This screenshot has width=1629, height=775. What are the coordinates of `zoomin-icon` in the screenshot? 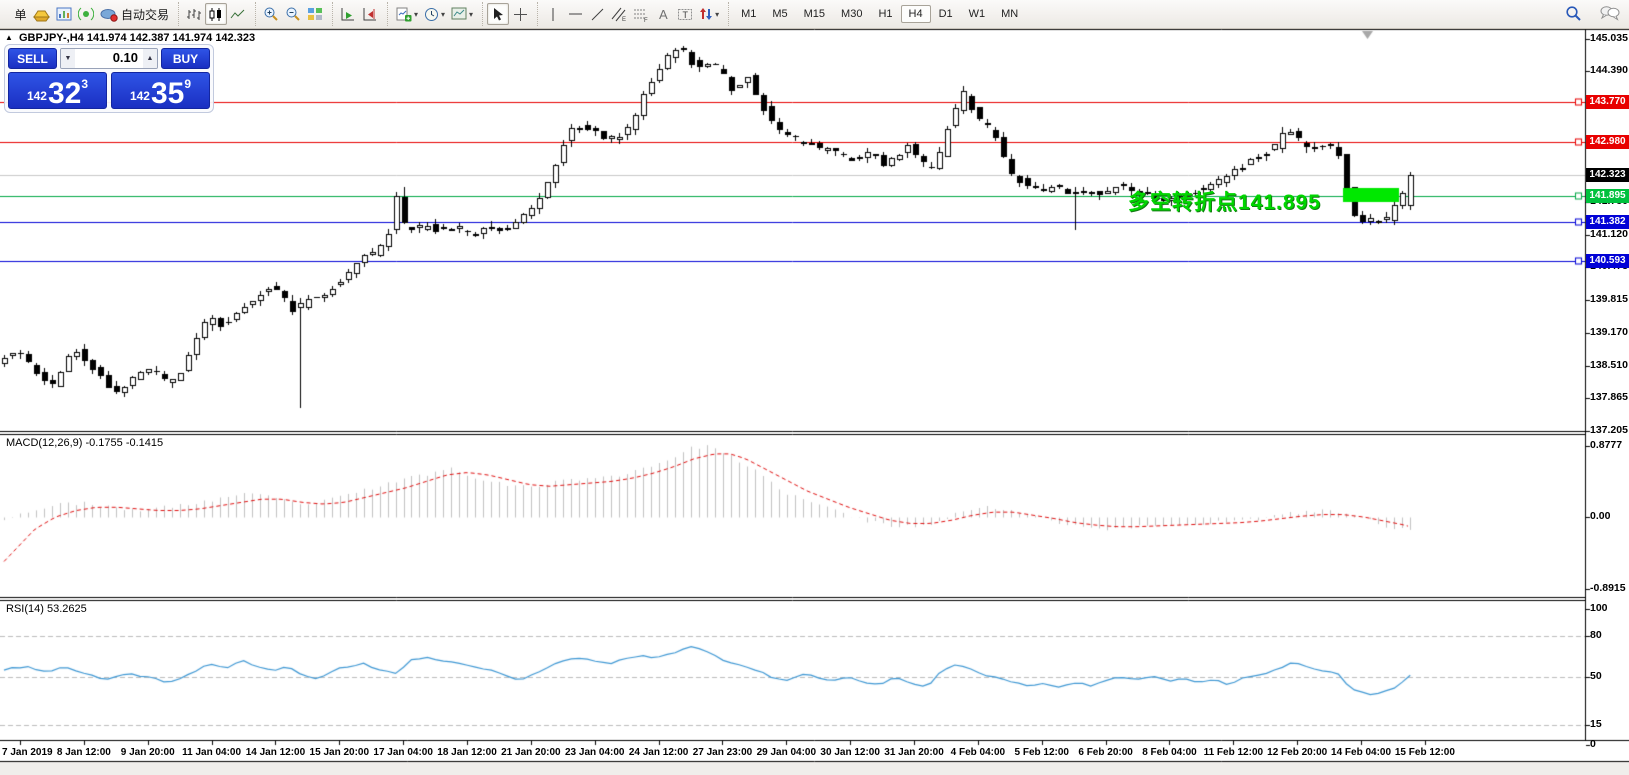 It's located at (271, 14).